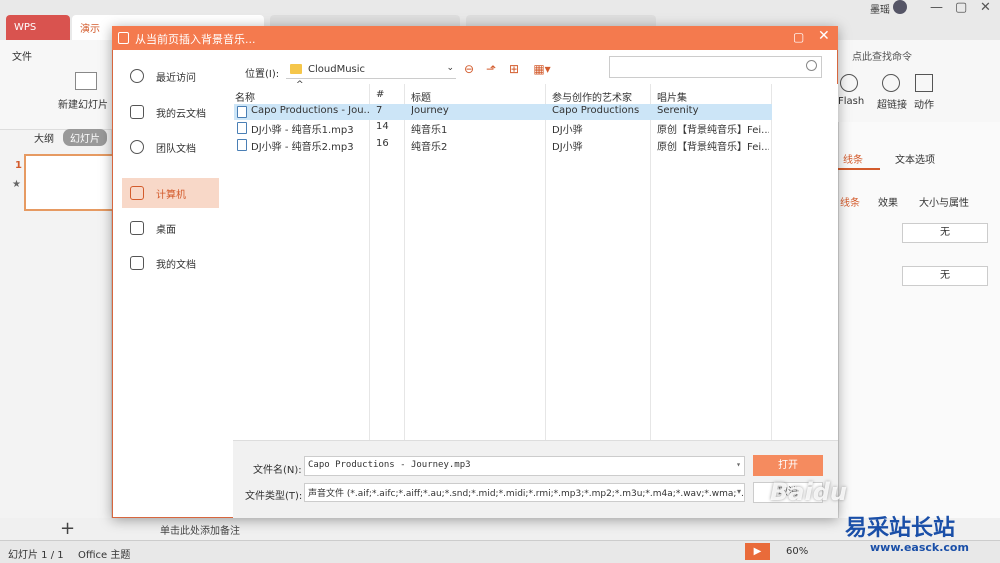  I want to click on sidebar-item-documents: 我的文档, so click(170, 263).